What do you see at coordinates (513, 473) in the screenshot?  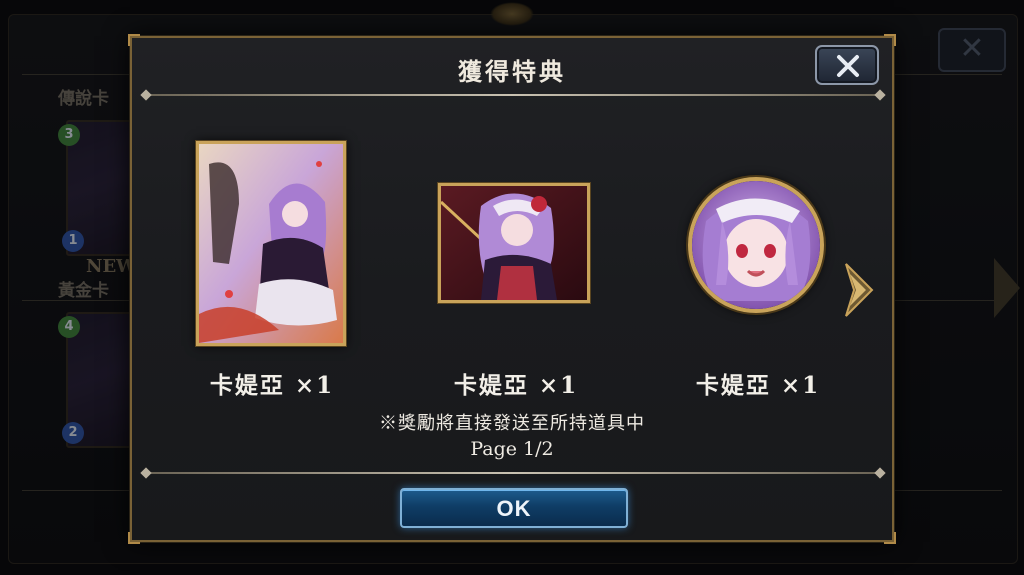 I see `footer-divider` at bounding box center [513, 473].